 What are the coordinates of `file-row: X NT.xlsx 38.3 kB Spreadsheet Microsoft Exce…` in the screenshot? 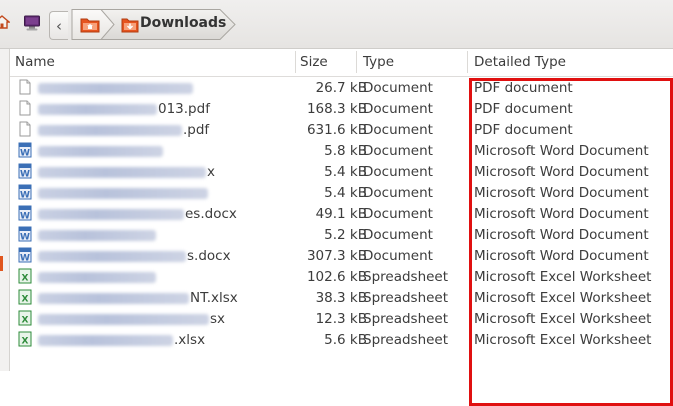 It's located at (341, 297).